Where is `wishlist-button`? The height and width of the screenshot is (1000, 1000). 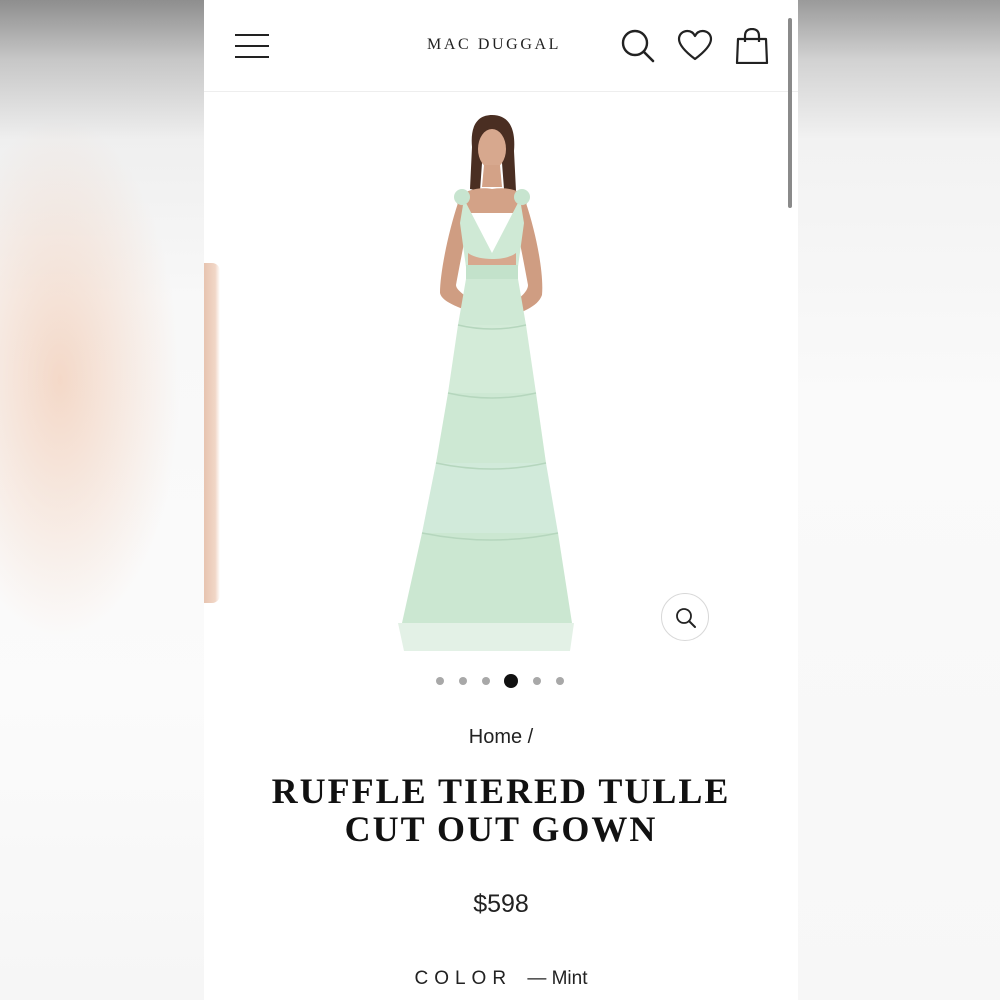 wishlist-button is located at coordinates (695, 46).